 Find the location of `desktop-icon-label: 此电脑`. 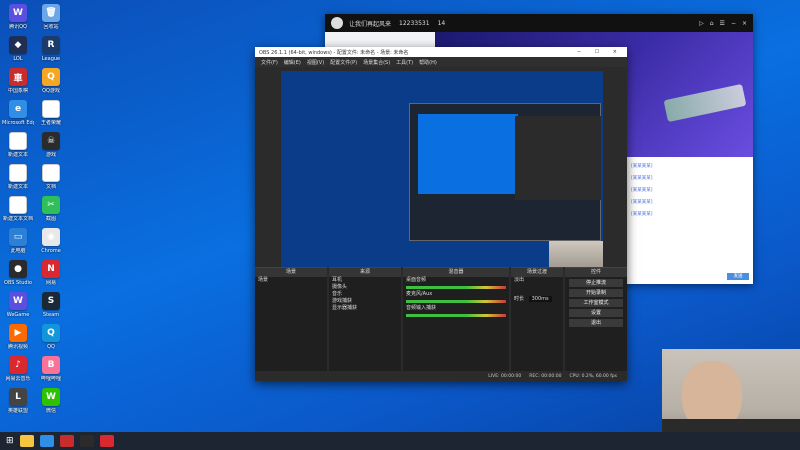

desktop-icon-label: 此电脑 is located at coordinates (18, 251).